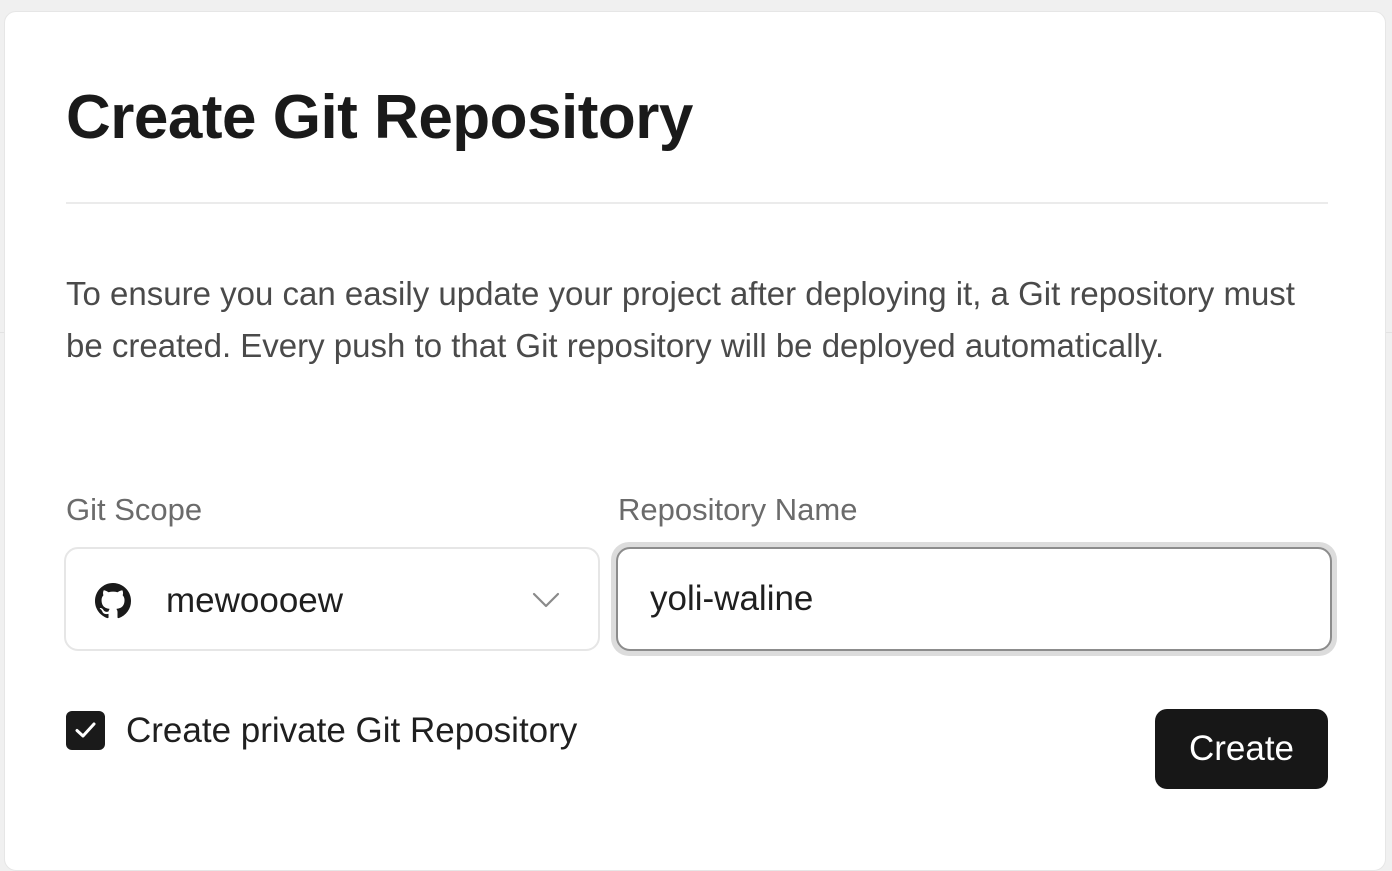 This screenshot has width=1392, height=871. I want to click on github-icon, so click(113, 601).